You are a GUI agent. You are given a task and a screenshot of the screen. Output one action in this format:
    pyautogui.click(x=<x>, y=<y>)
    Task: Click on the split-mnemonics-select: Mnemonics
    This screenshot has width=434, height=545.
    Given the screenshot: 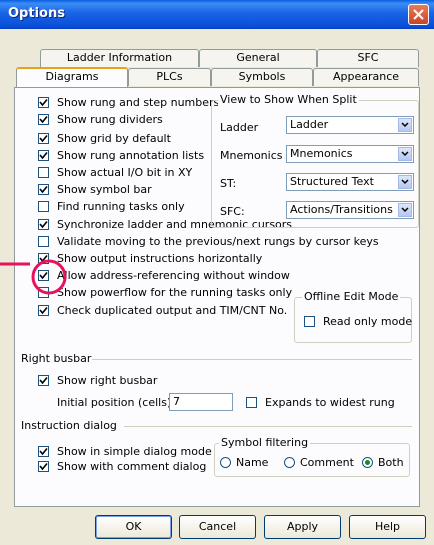 What is the action you would take?
    pyautogui.click(x=350, y=154)
    